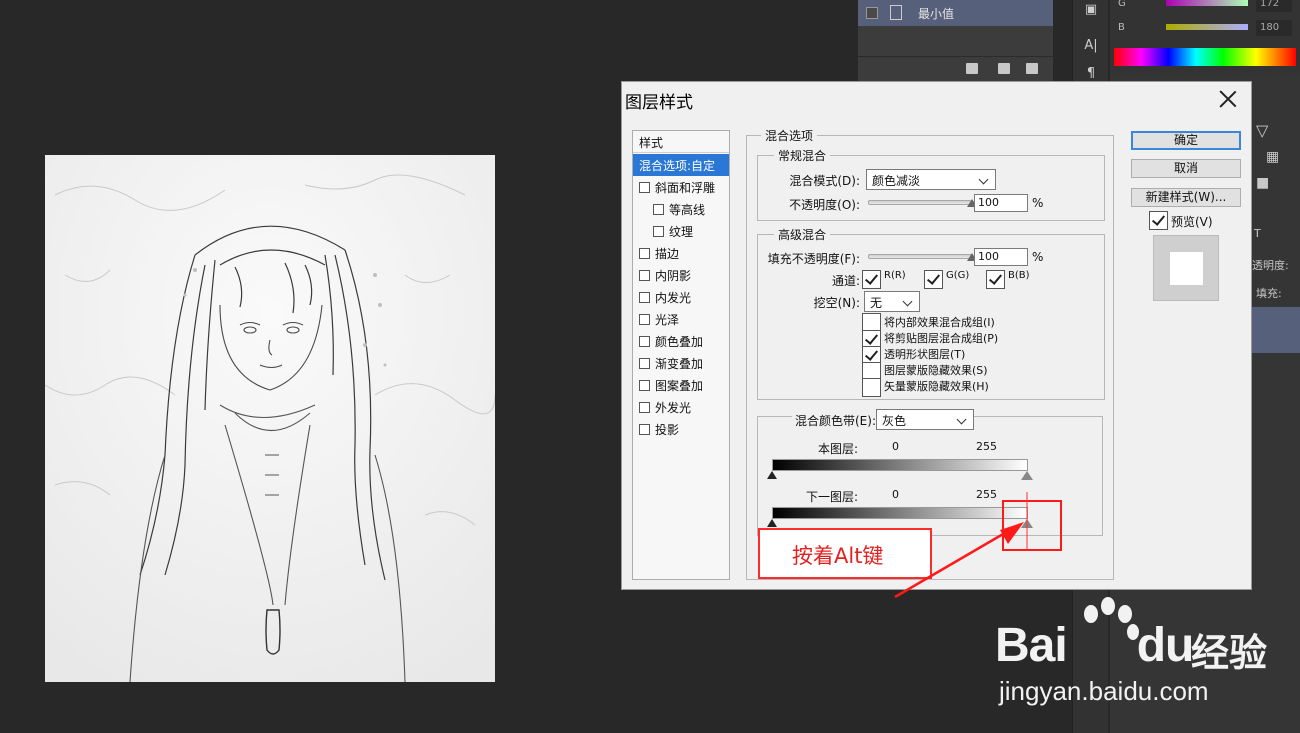 The width and height of the screenshot is (1300, 733). What do you see at coordinates (955, 13) in the screenshot?
I see `layer-row: 最小值` at bounding box center [955, 13].